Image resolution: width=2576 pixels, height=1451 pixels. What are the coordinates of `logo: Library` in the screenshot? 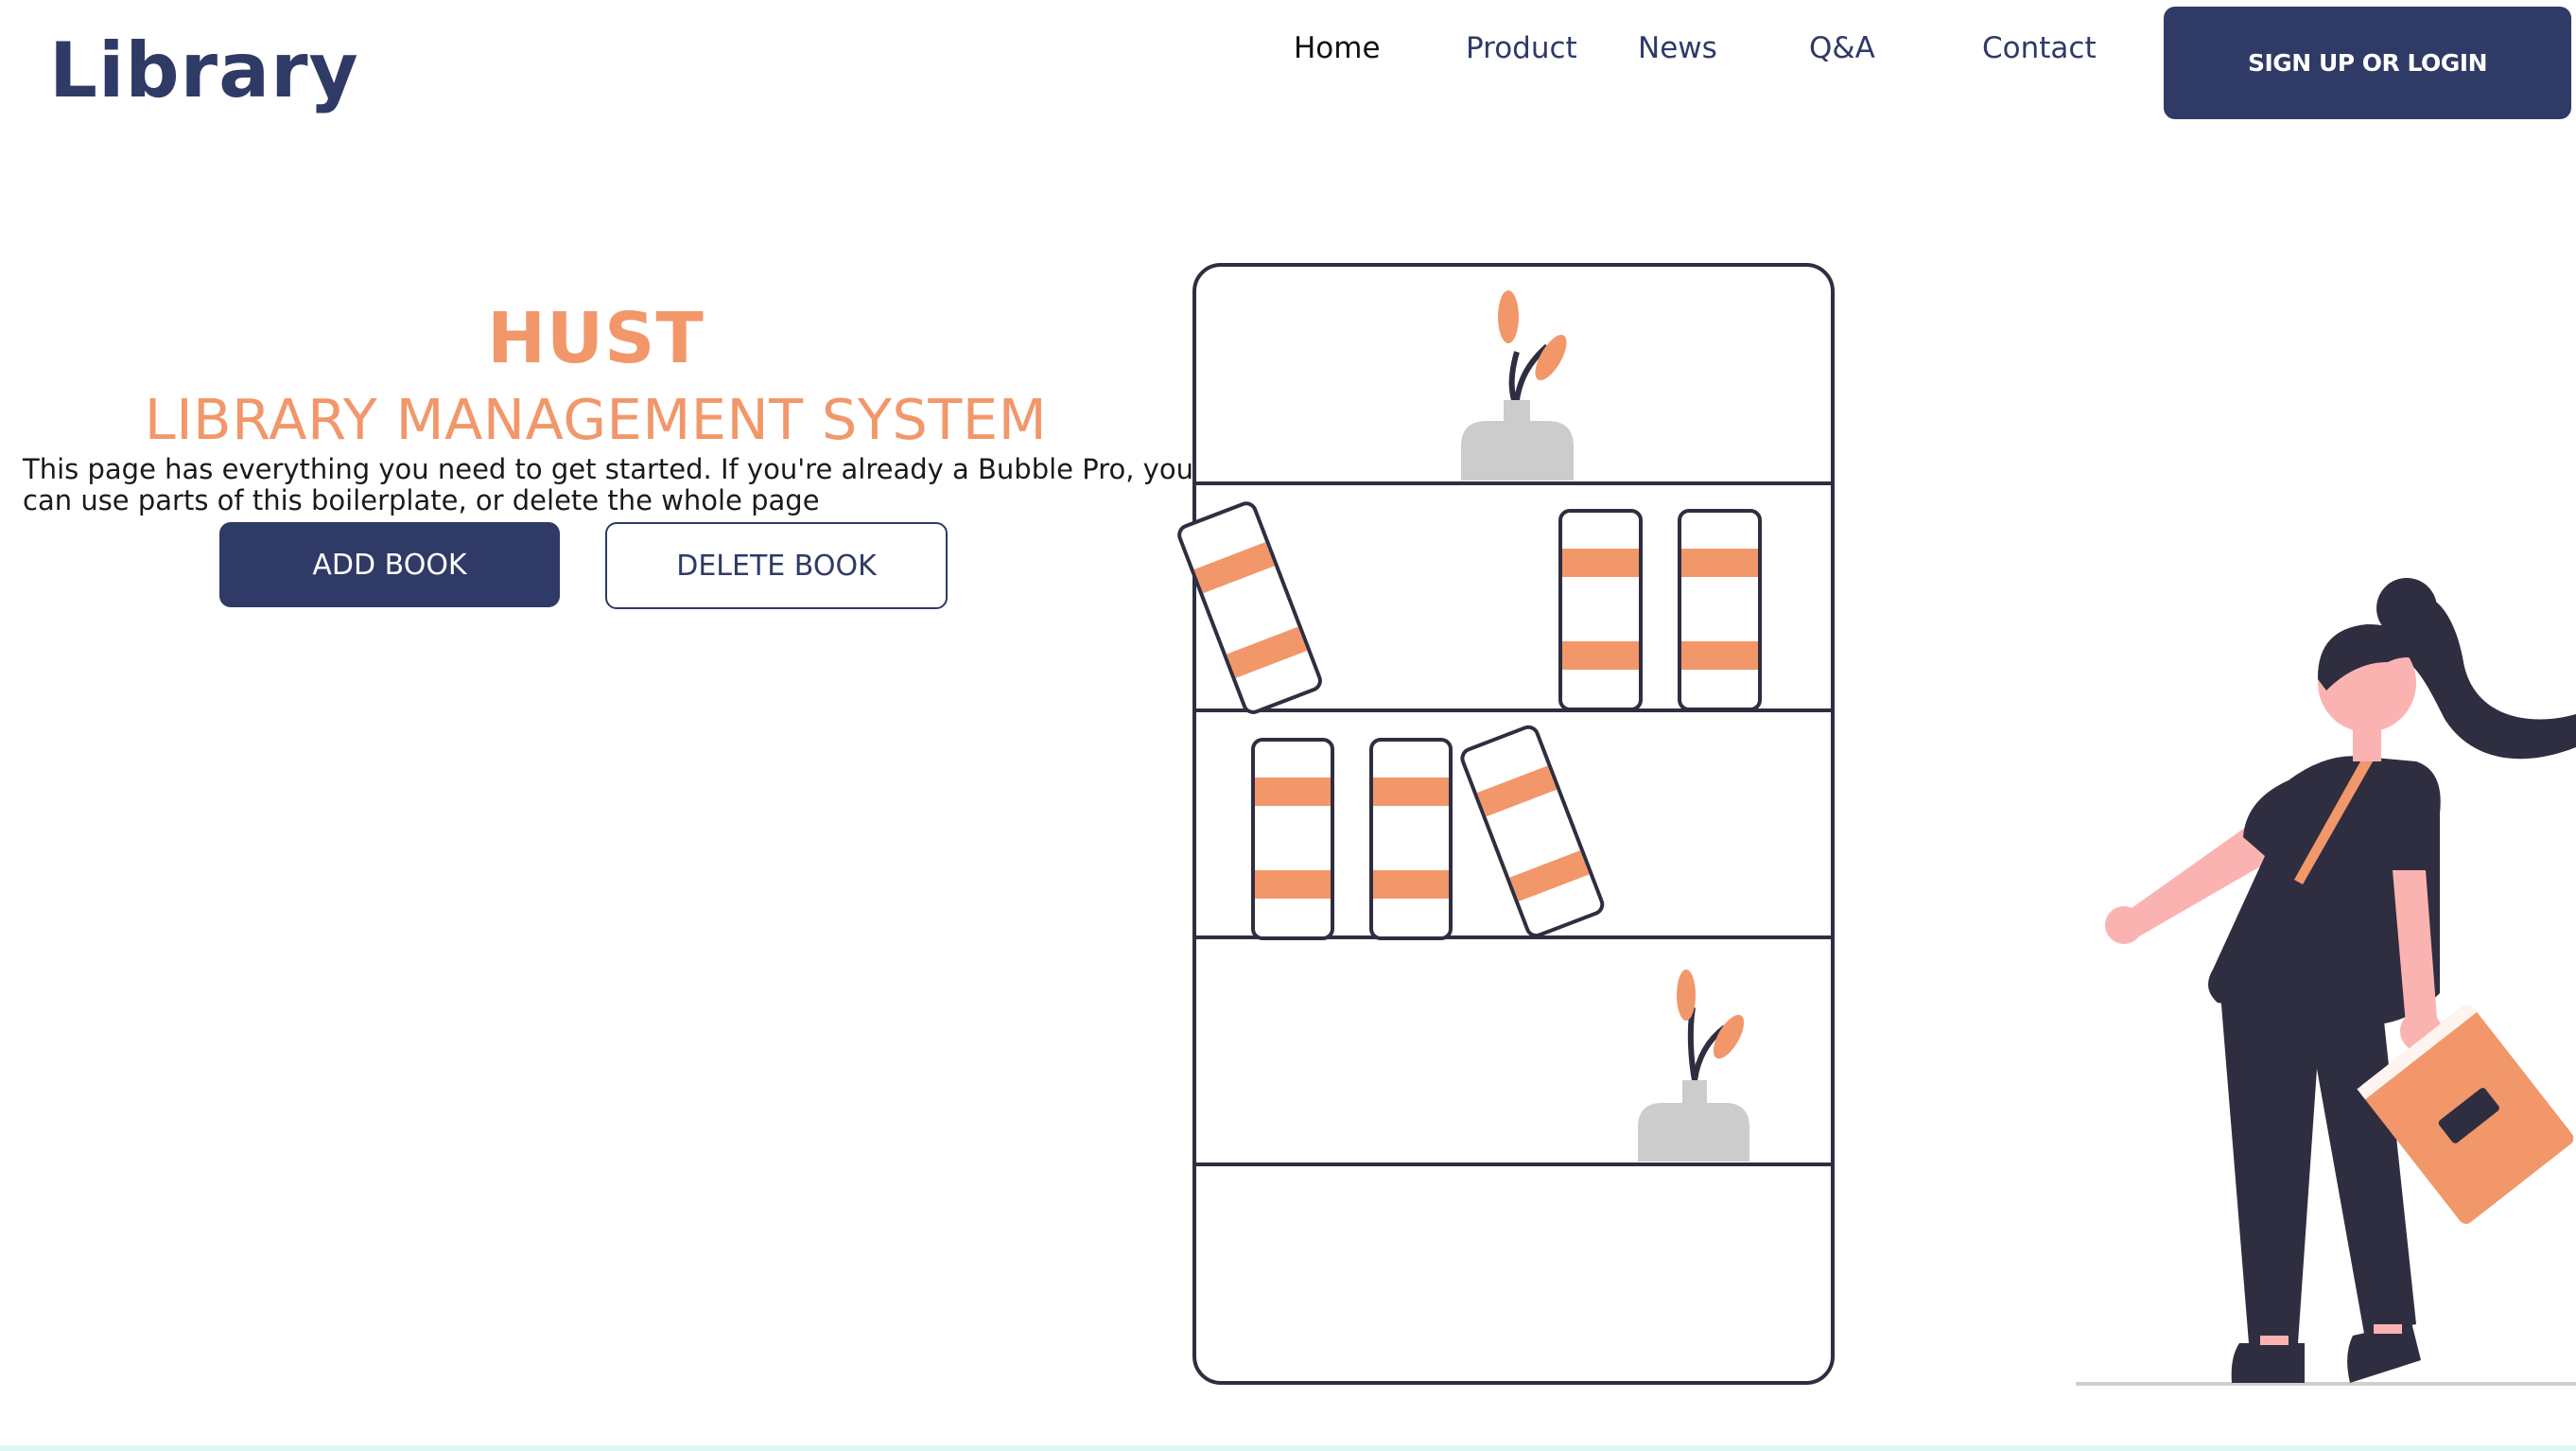 It's located at (204, 71).